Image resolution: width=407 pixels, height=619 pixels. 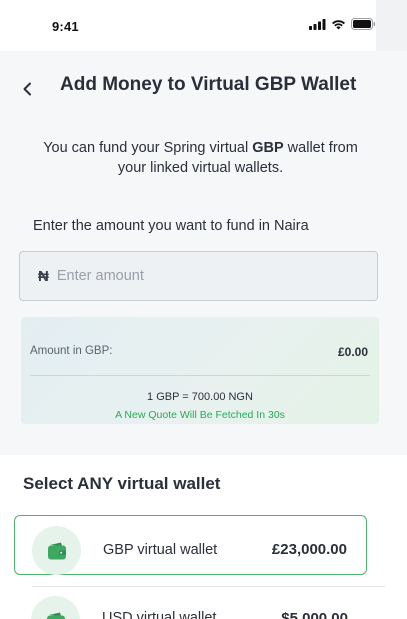 I want to click on wifi-icon, so click(x=338, y=24).